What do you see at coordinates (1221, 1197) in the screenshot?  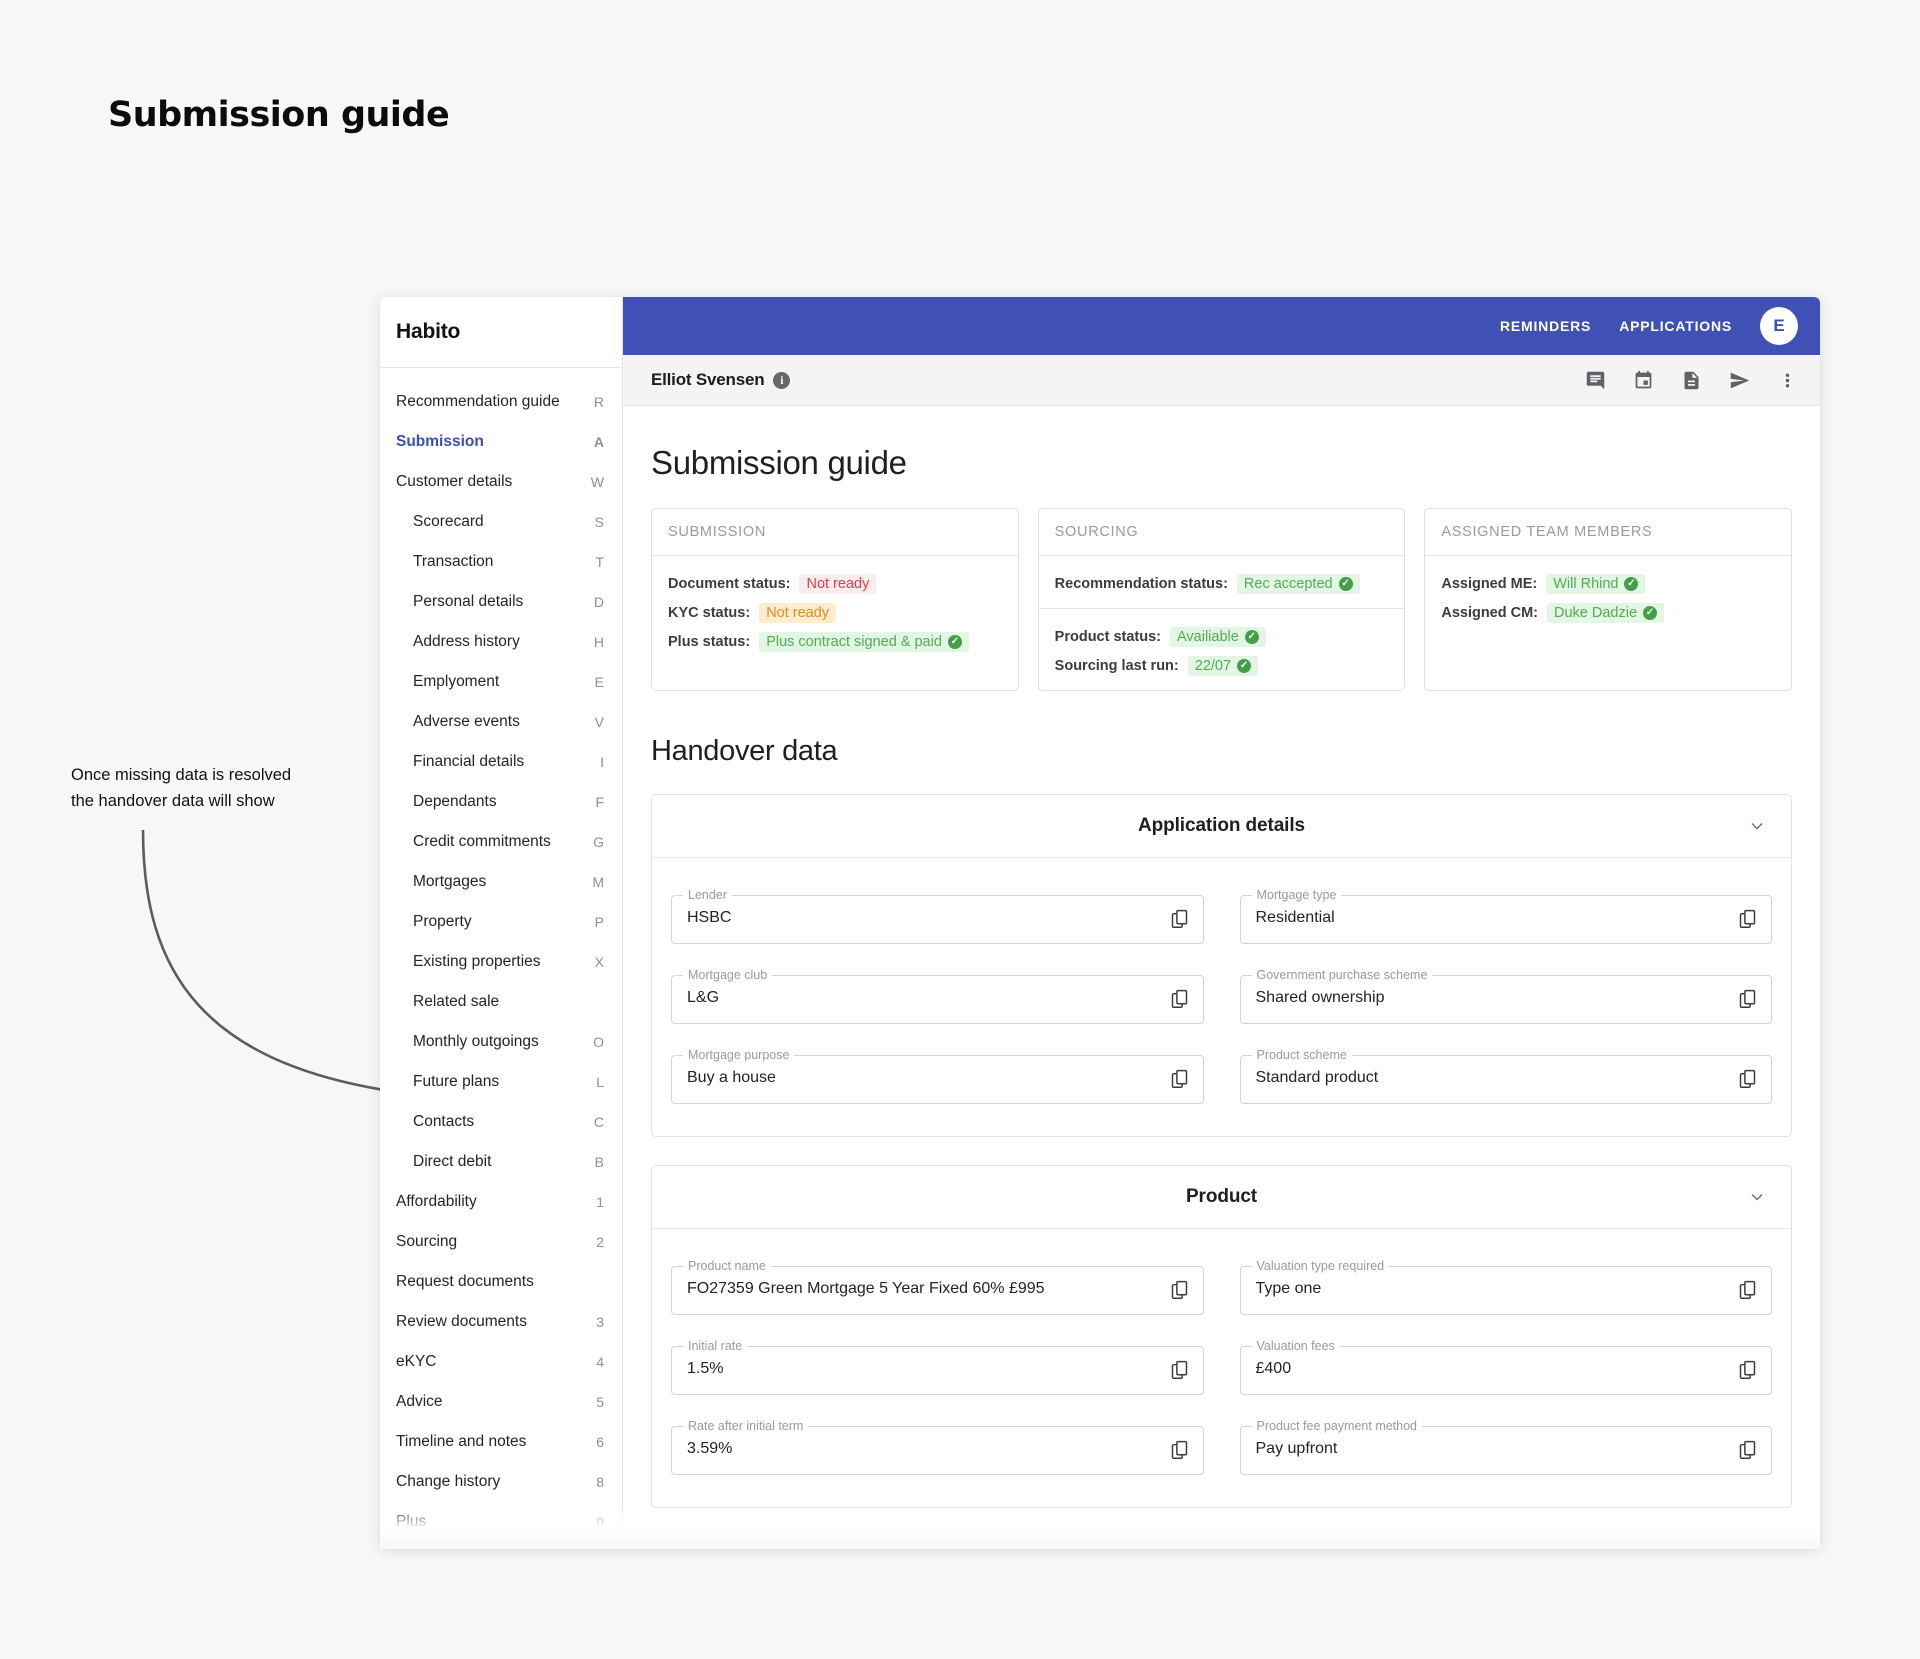 I see `panel-header: Product` at bounding box center [1221, 1197].